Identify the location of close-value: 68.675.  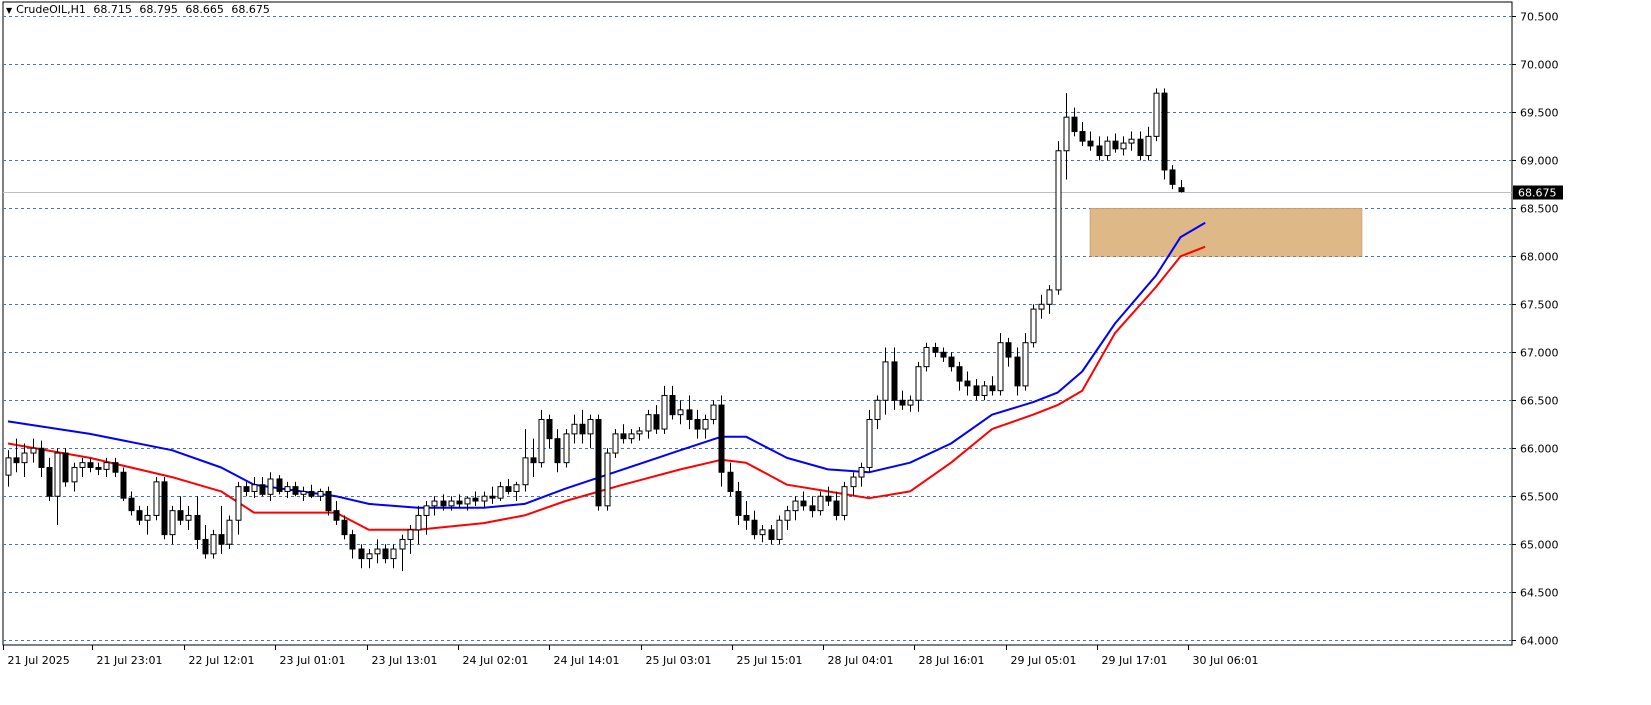
(250, 9).